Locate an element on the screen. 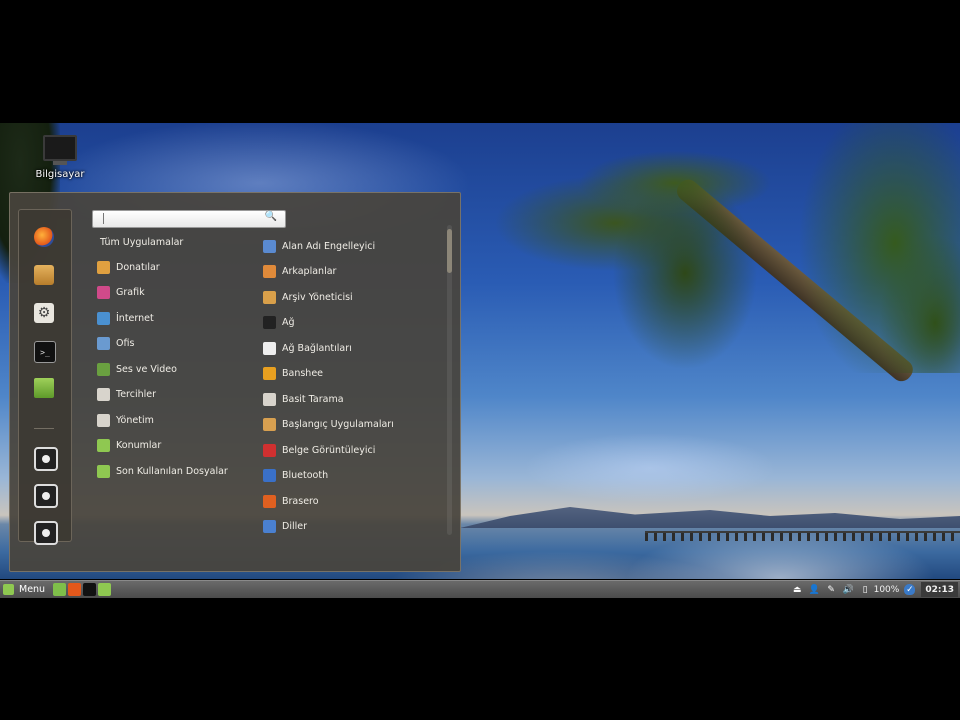 The width and height of the screenshot is (960, 720). backgrounds-icon is located at coordinates (269, 271).